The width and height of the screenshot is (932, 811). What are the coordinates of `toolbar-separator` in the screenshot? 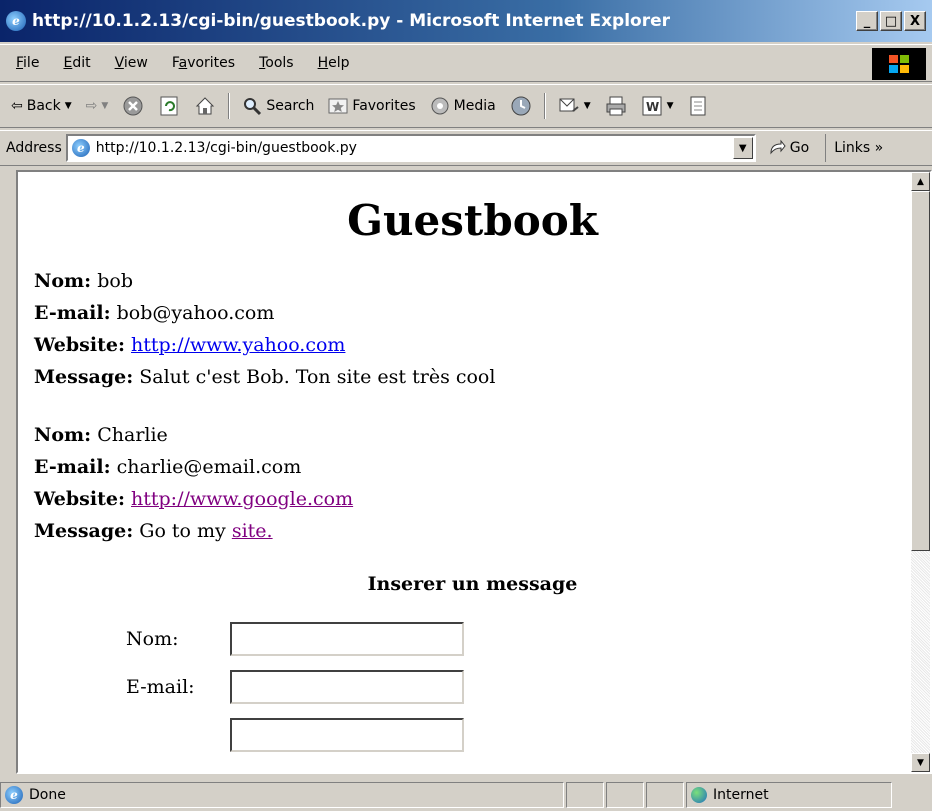 It's located at (544, 106).